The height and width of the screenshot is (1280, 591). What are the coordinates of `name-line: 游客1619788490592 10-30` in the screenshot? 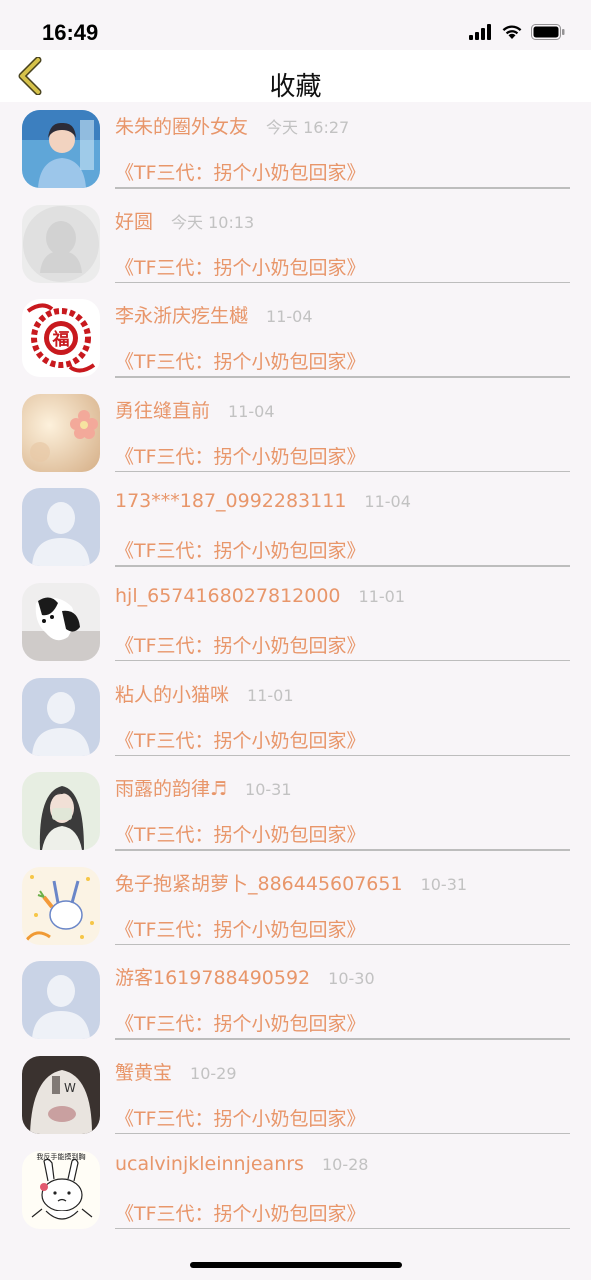 It's located at (245, 977).